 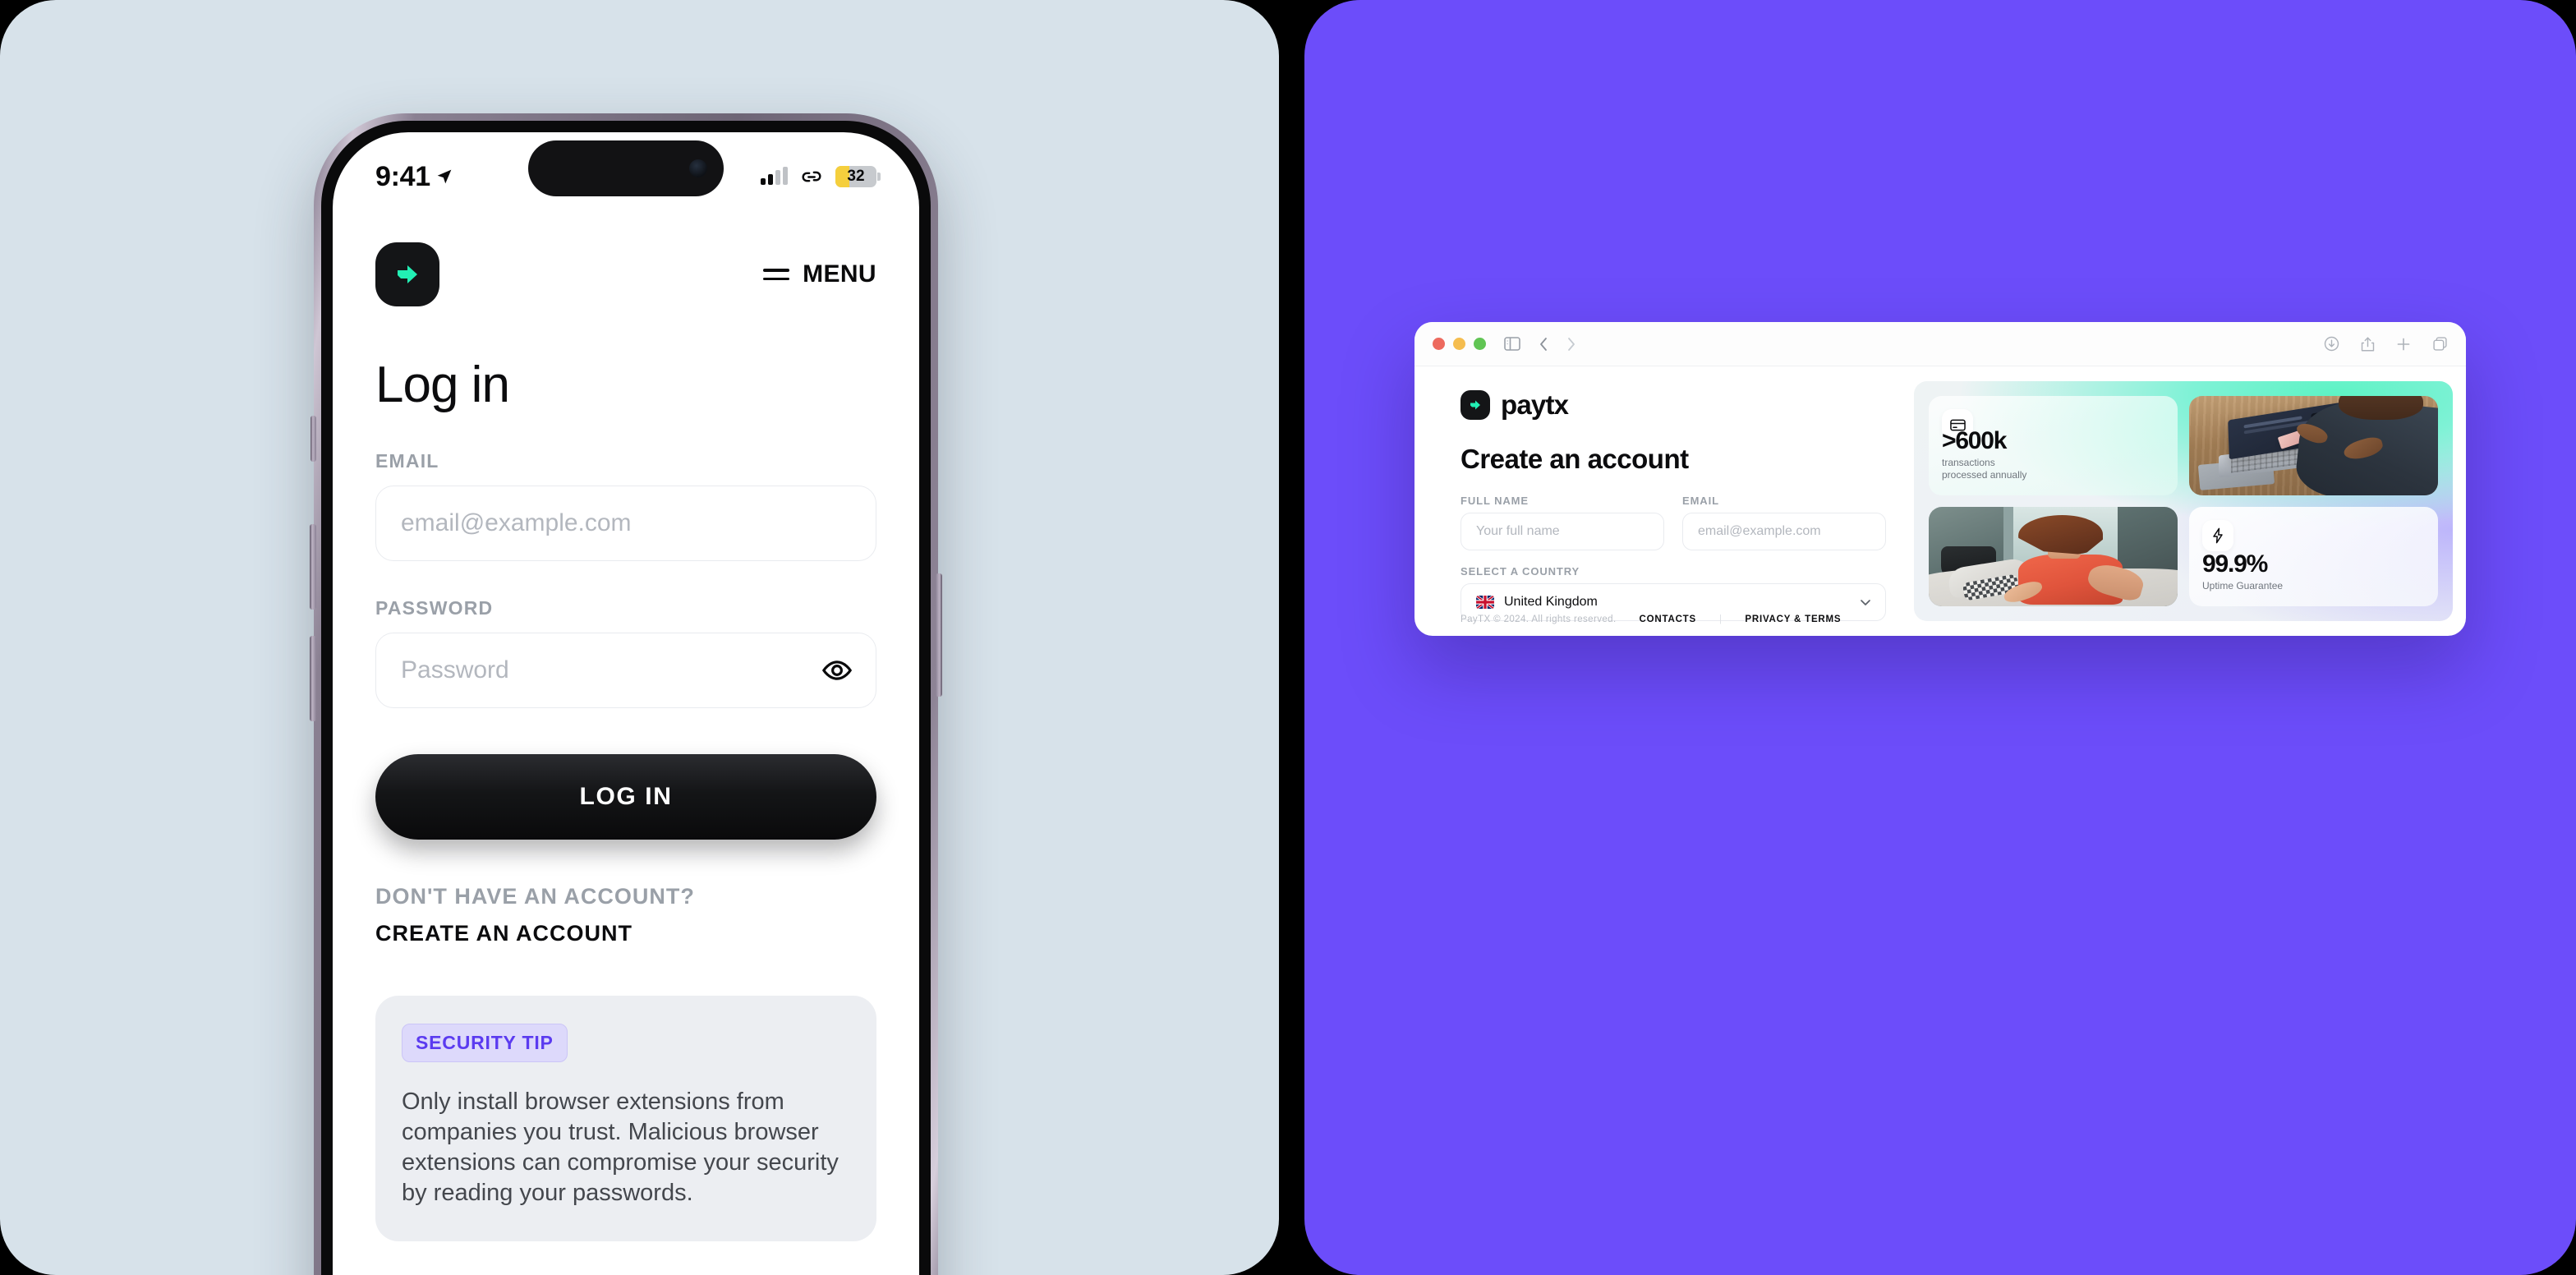 What do you see at coordinates (1700, 501) in the screenshot?
I see `email-label: EMAIL` at bounding box center [1700, 501].